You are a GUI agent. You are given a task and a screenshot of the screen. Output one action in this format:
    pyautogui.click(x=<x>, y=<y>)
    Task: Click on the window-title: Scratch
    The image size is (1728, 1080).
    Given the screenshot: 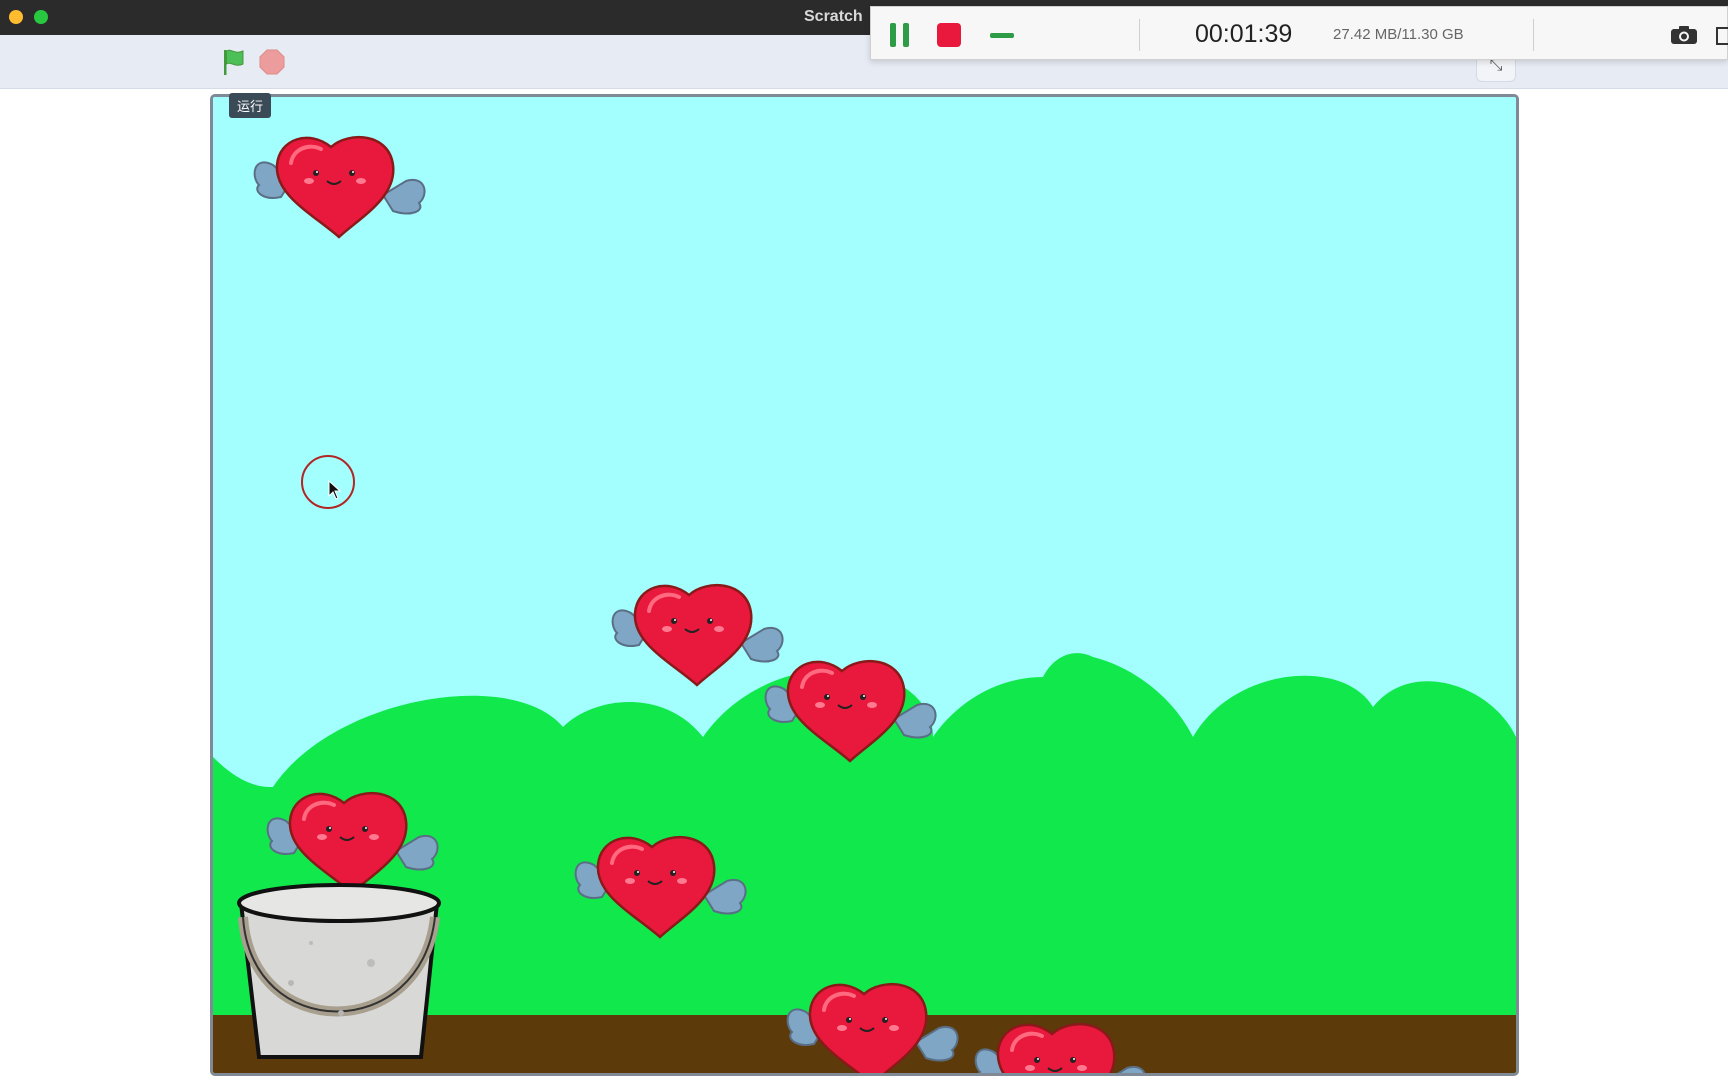 What is the action you would take?
    pyautogui.click(x=833, y=16)
    